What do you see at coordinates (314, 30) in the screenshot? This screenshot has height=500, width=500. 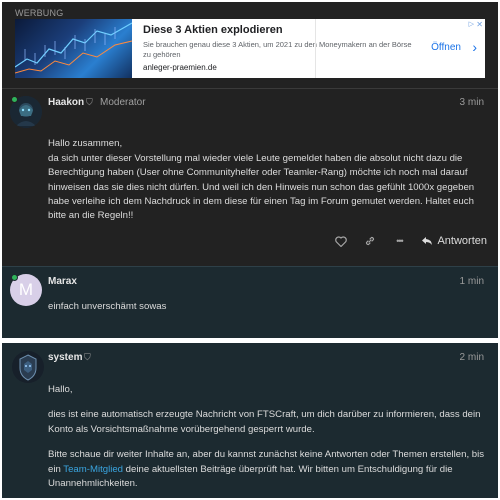 I see `ad-title: Diese 3 Aktien explodieren` at bounding box center [314, 30].